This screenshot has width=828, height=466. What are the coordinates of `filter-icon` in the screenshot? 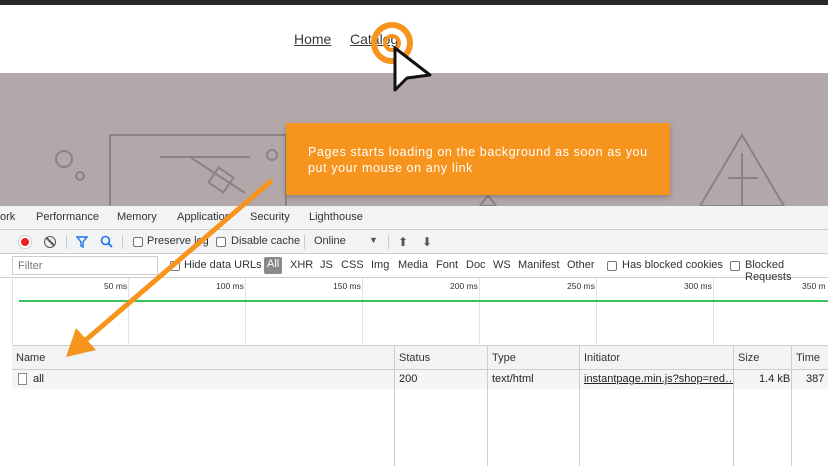 It's located at (82, 242).